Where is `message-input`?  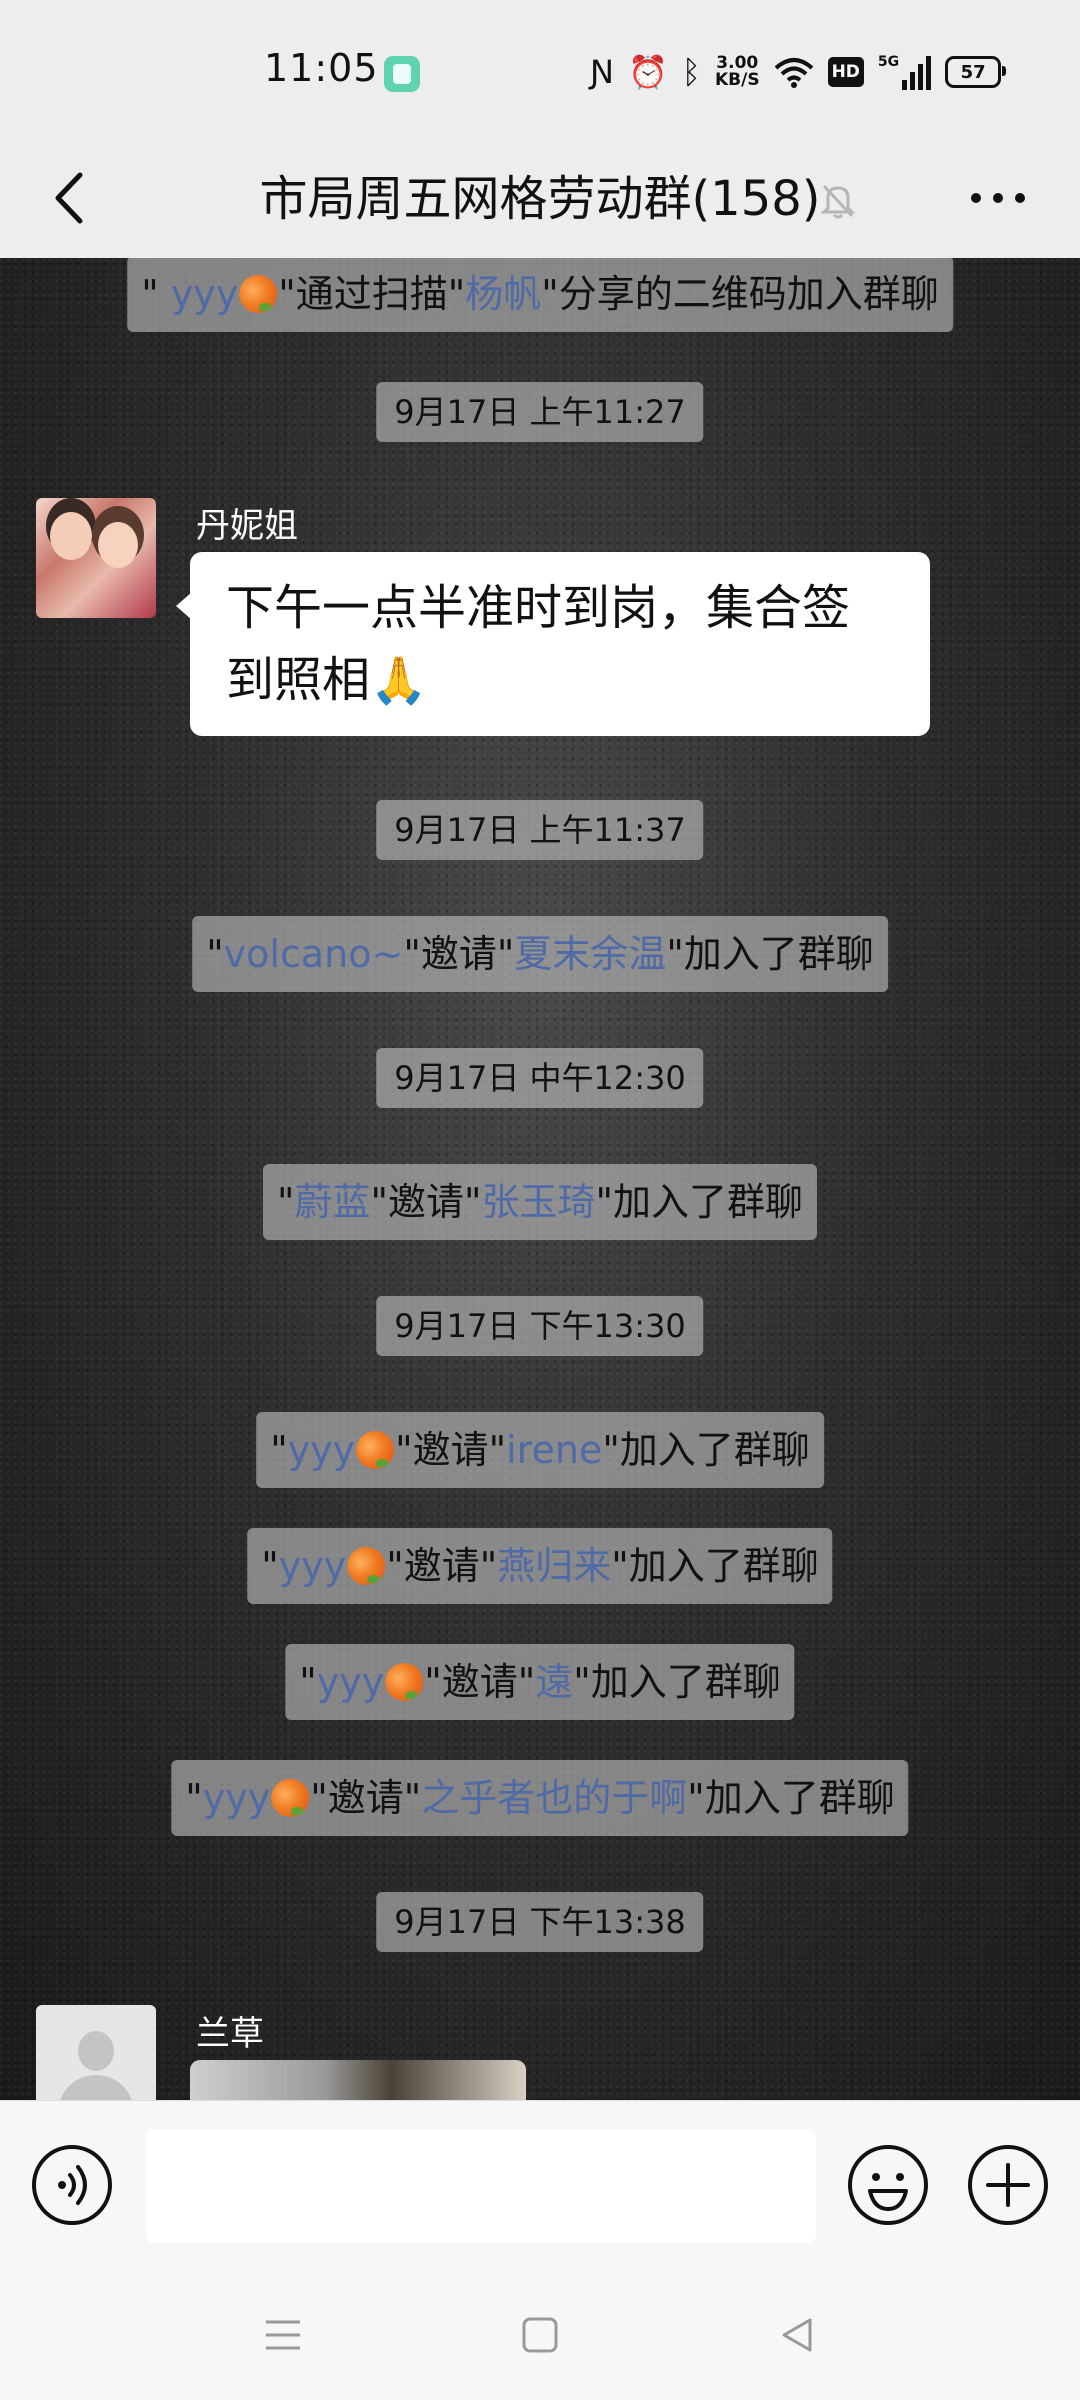 message-input is located at coordinates (481, 2186).